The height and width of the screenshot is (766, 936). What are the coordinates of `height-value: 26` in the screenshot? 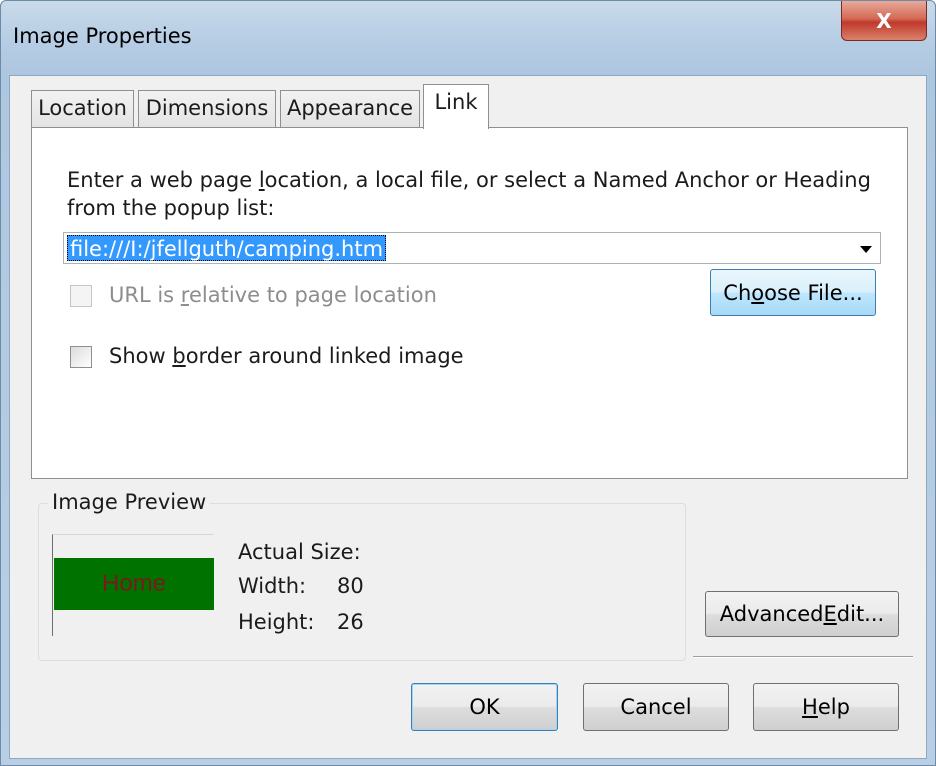 It's located at (350, 622).